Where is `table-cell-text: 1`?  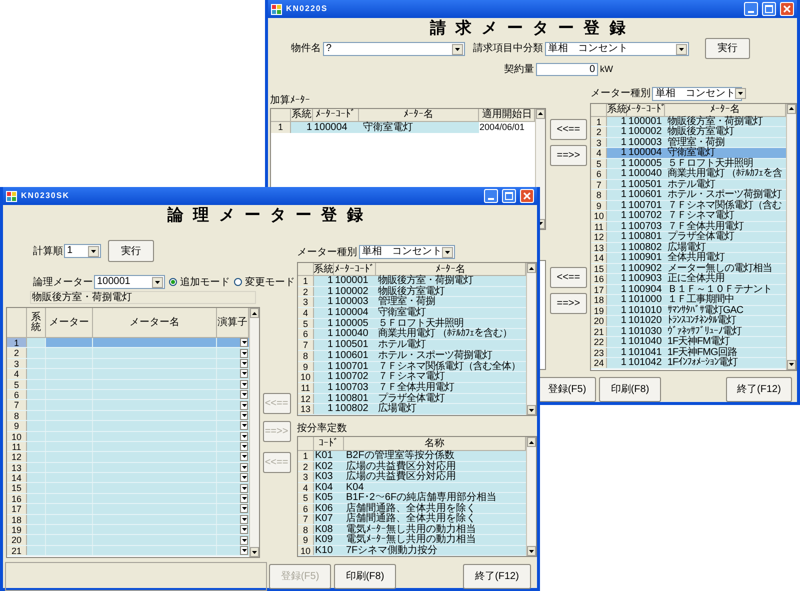 table-cell-text: 1 is located at coordinates (624, 174).